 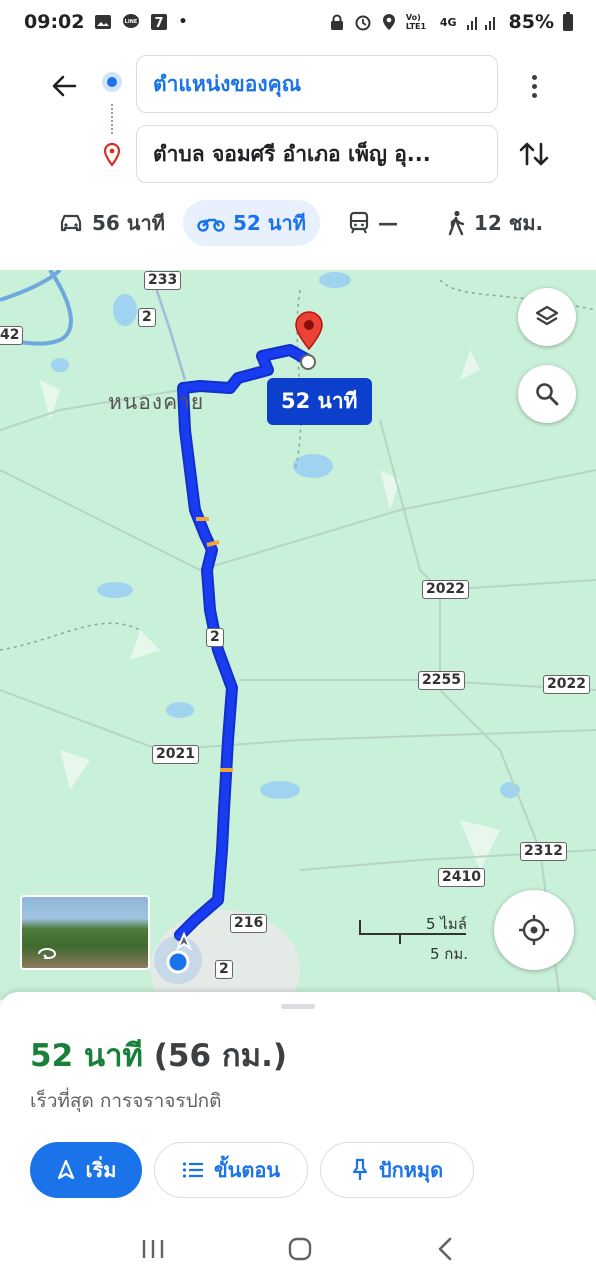 I want to click on street-view-thumbnail, so click(x=85, y=932).